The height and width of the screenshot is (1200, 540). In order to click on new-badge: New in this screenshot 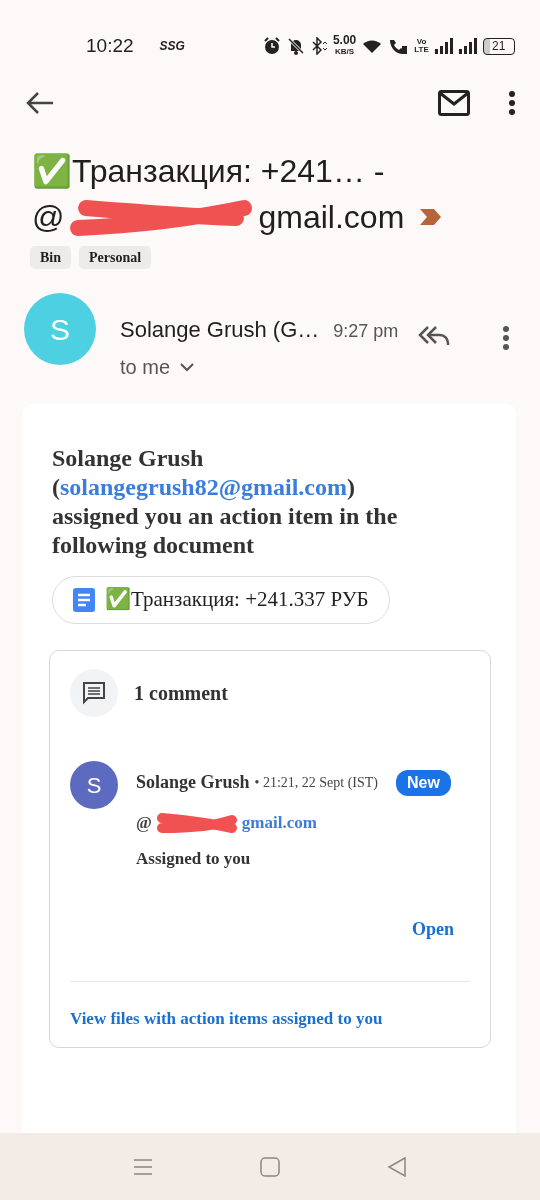, I will do `click(423, 782)`.